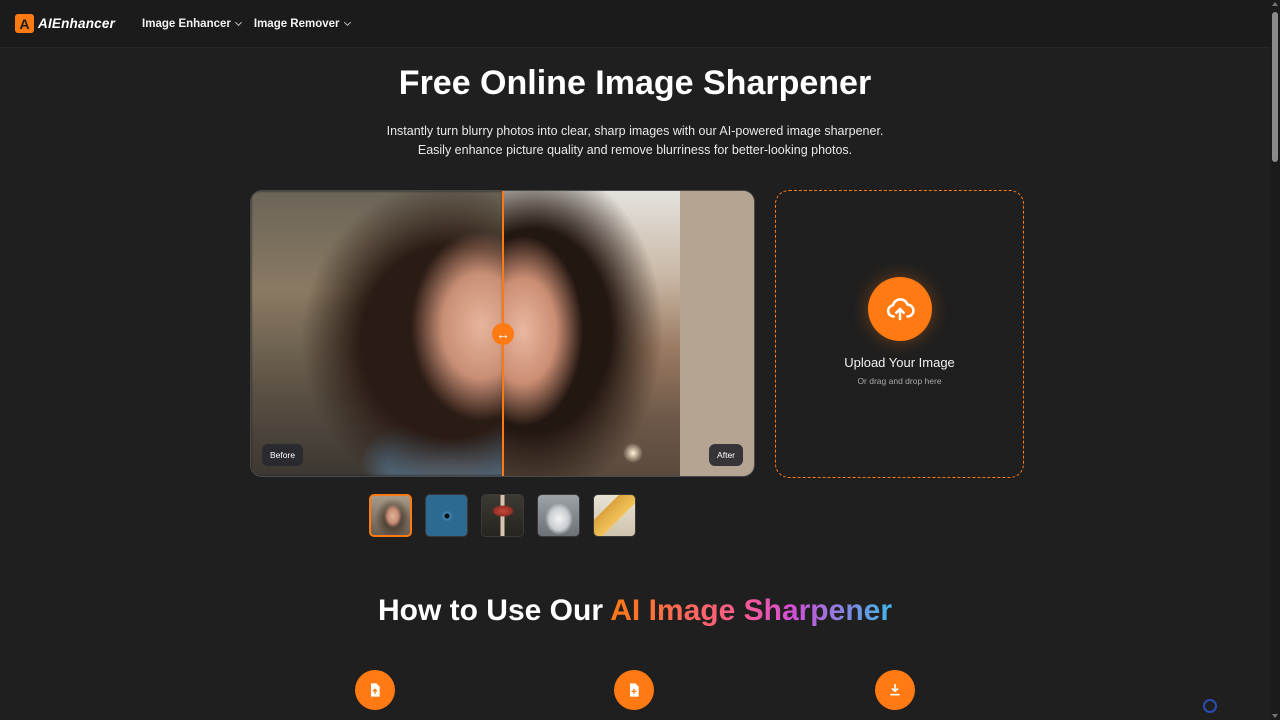 Image resolution: width=1280 pixels, height=720 pixels. Describe the element at coordinates (494, 610) in the screenshot. I see `how-to-heading-plain: How to Use Our` at that location.